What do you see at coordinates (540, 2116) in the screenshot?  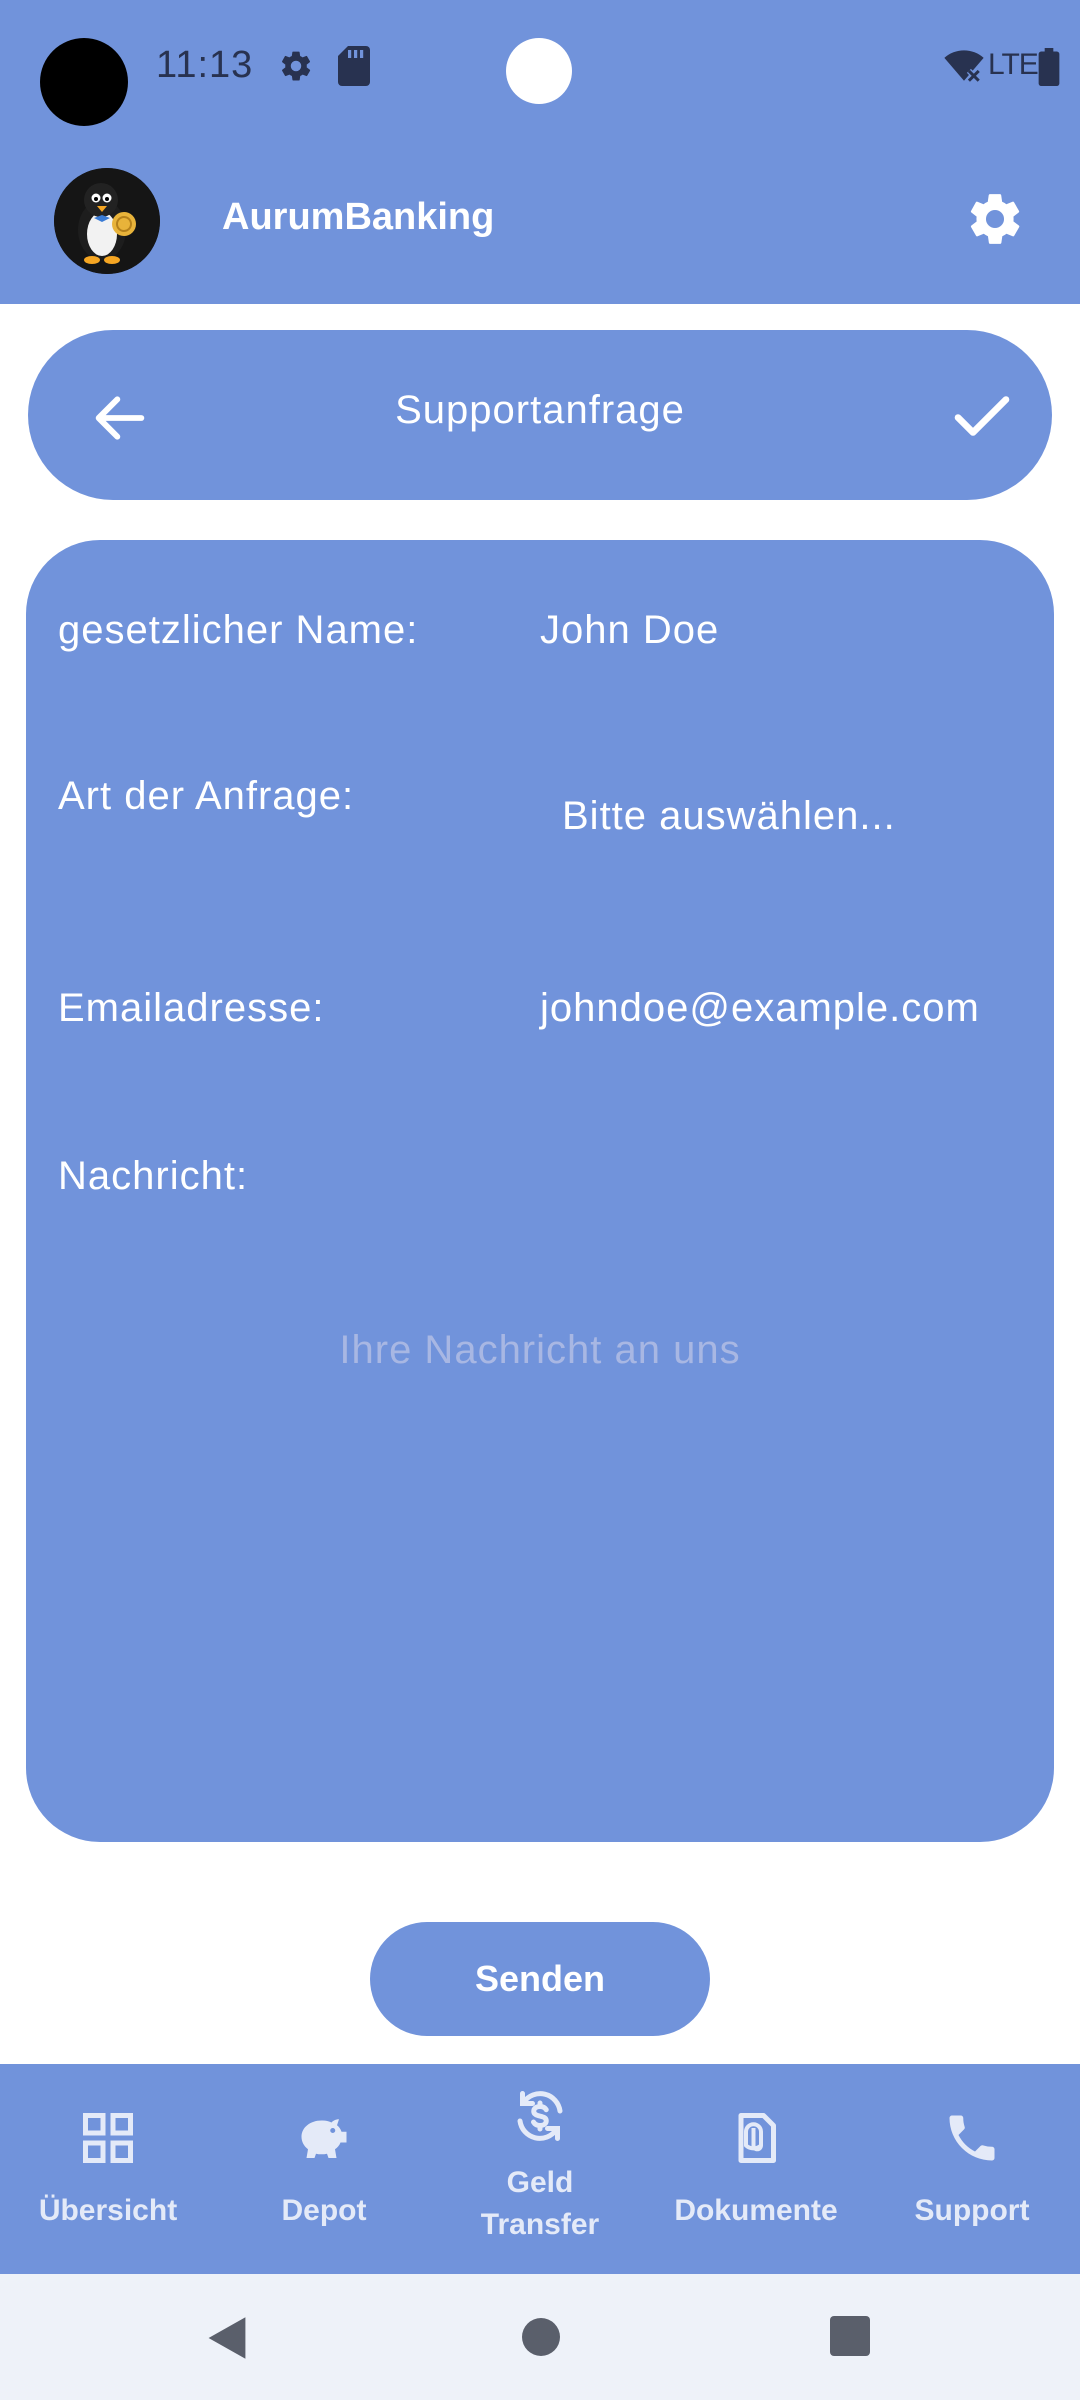 I see `currency-exchange-icon` at bounding box center [540, 2116].